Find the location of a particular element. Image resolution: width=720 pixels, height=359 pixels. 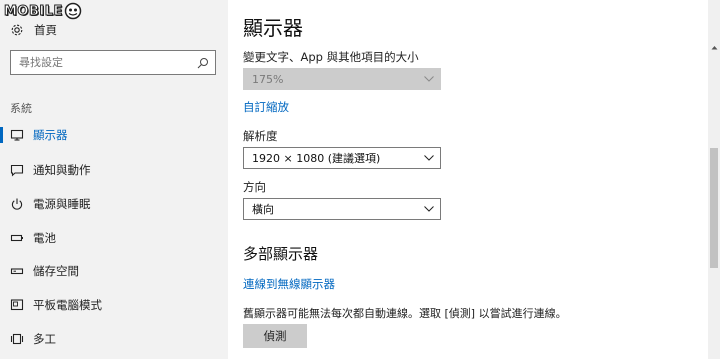

orientation-value: 橫向 is located at coordinates (263, 209).